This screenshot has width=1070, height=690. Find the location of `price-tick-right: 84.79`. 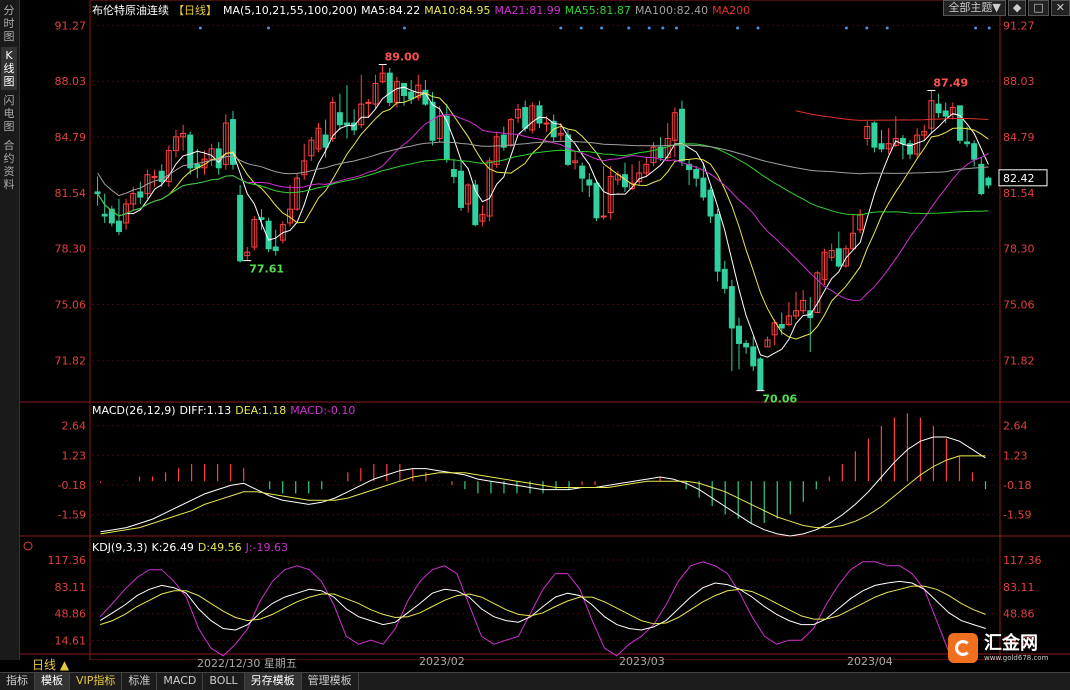

price-tick-right: 84.79 is located at coordinates (1019, 137).